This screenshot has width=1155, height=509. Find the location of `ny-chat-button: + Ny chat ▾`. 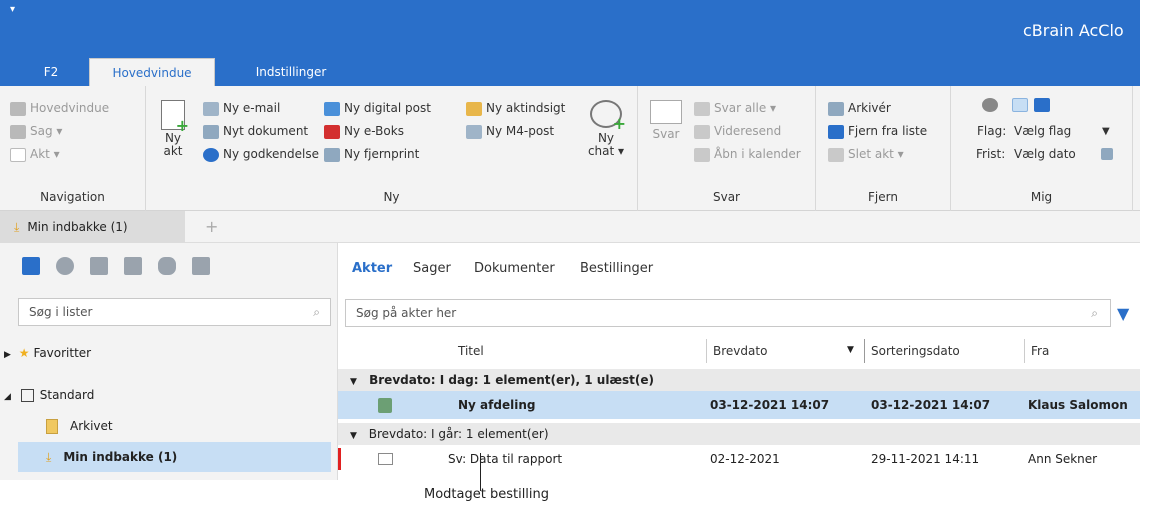

ny-chat-button: + Ny chat ▾ is located at coordinates (606, 129).